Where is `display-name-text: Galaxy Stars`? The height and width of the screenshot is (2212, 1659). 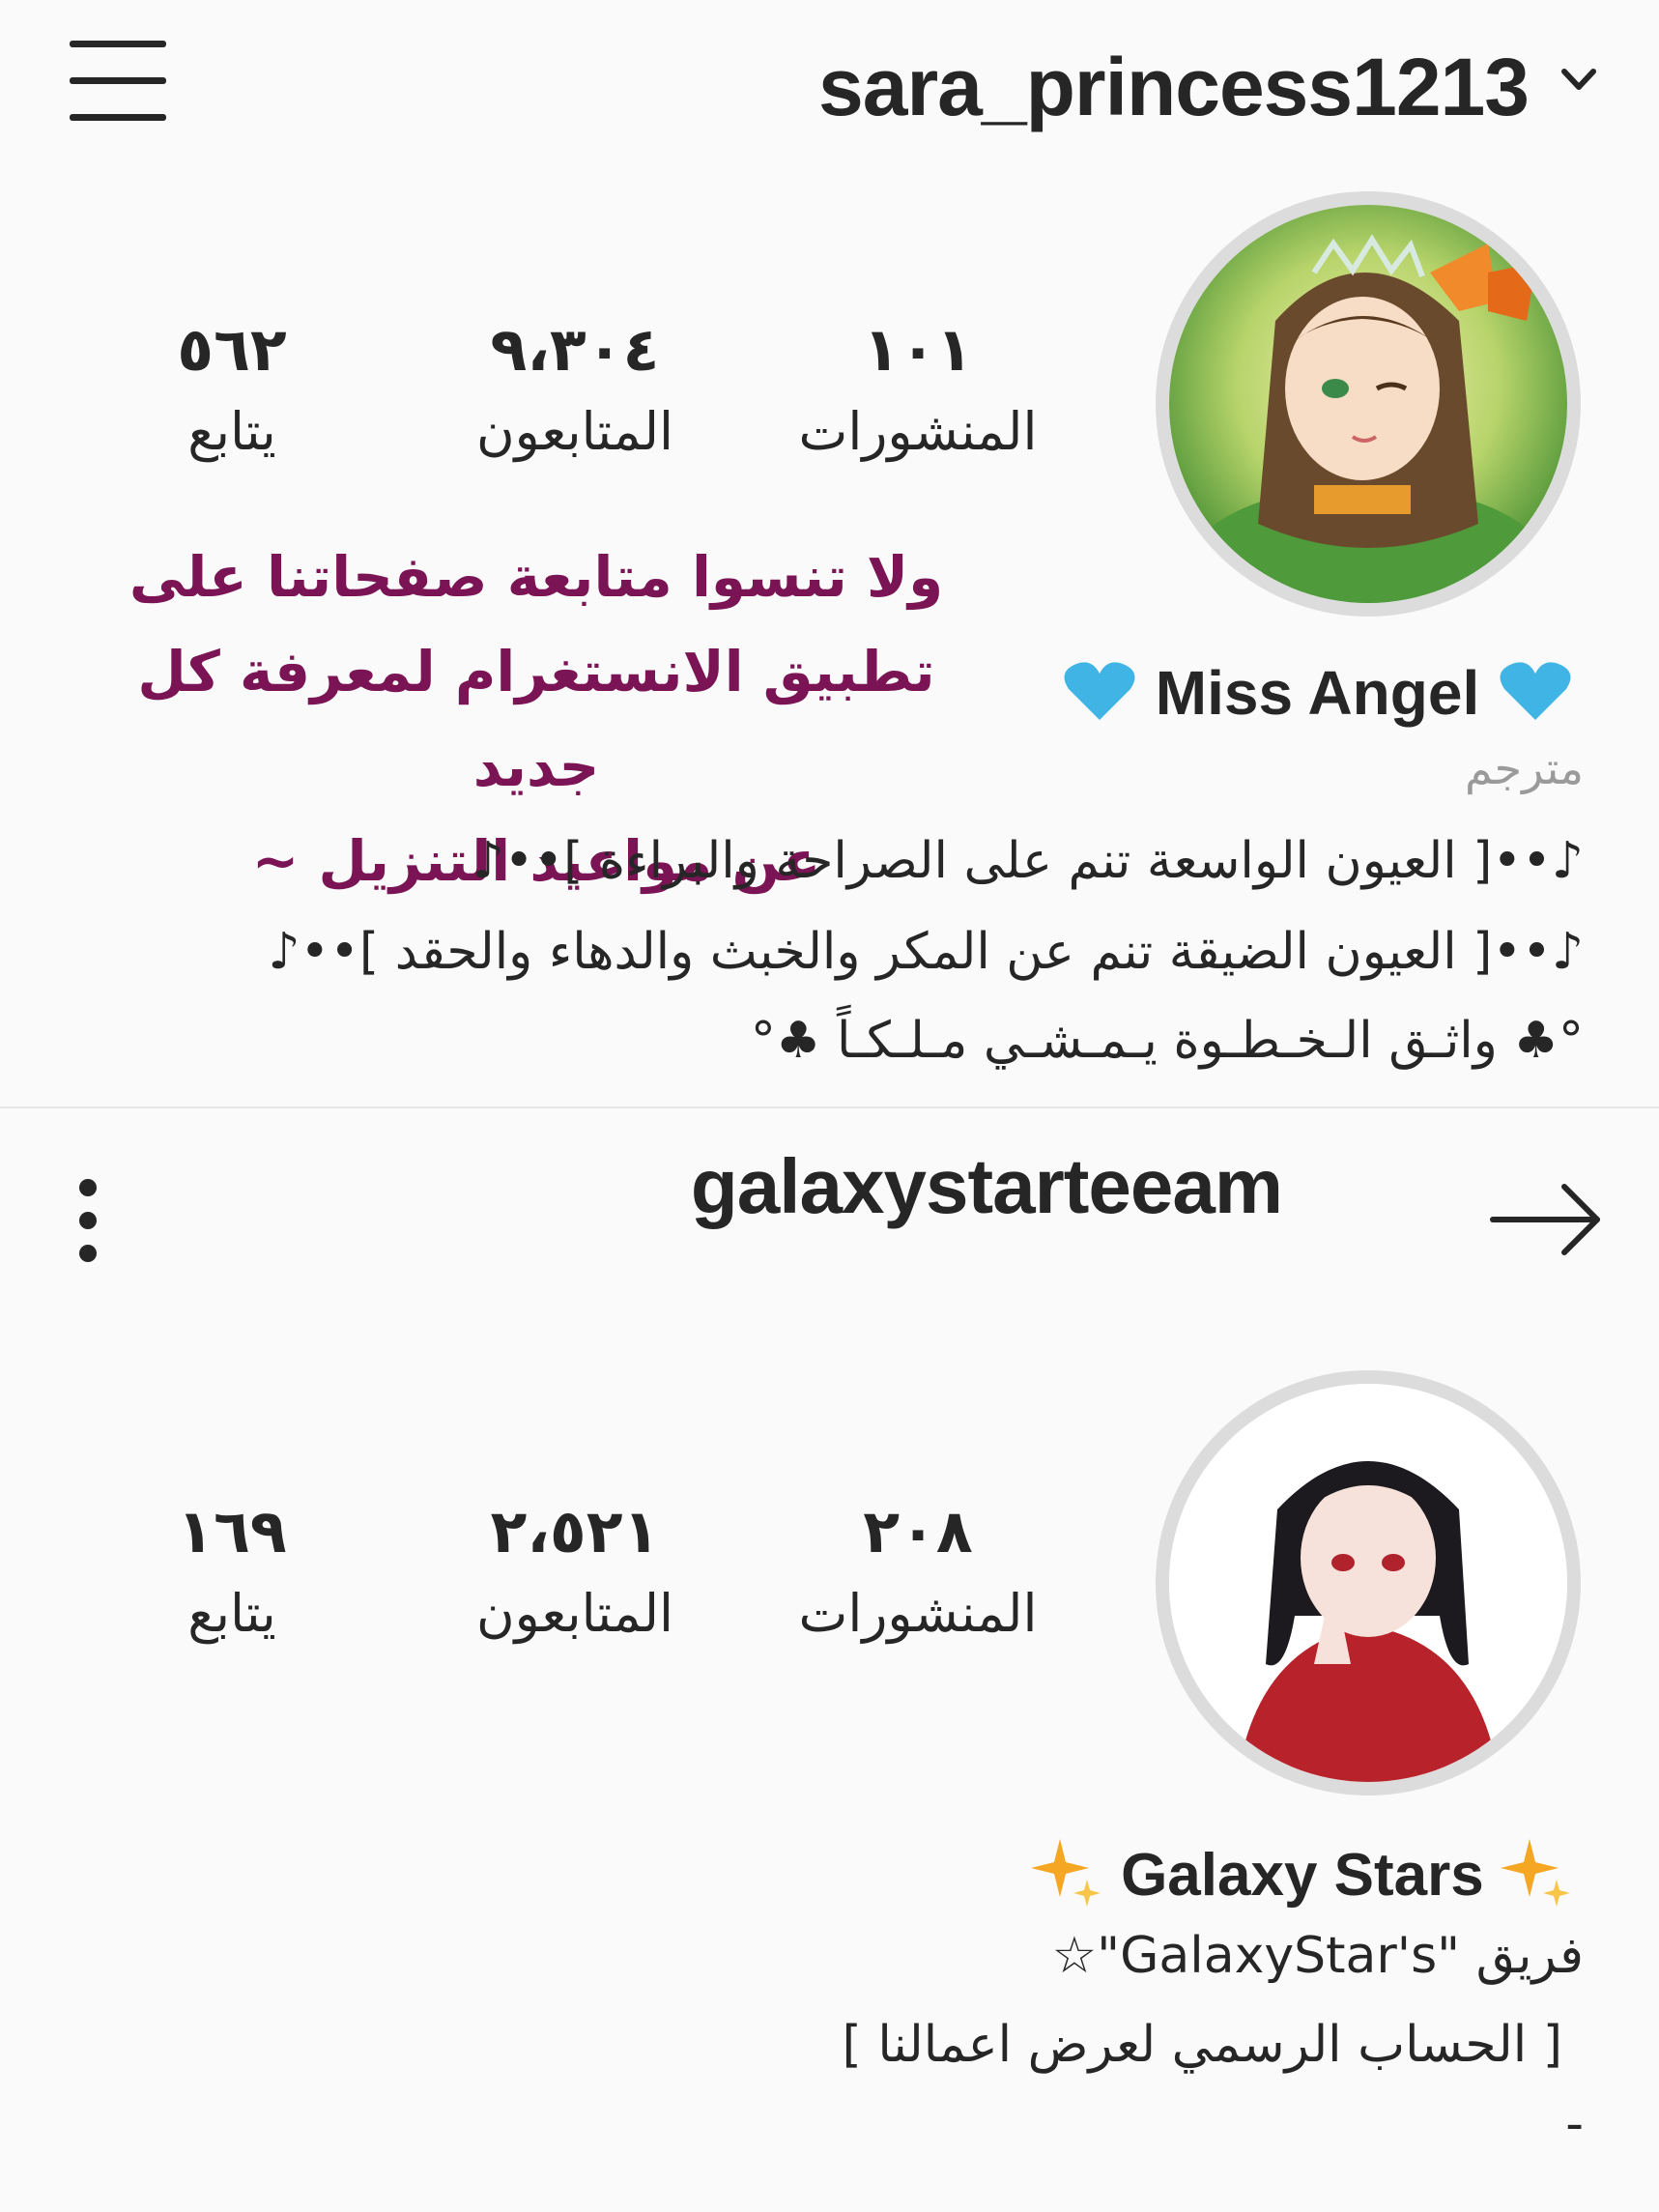 display-name-text: Galaxy Stars is located at coordinates (1303, 1875).